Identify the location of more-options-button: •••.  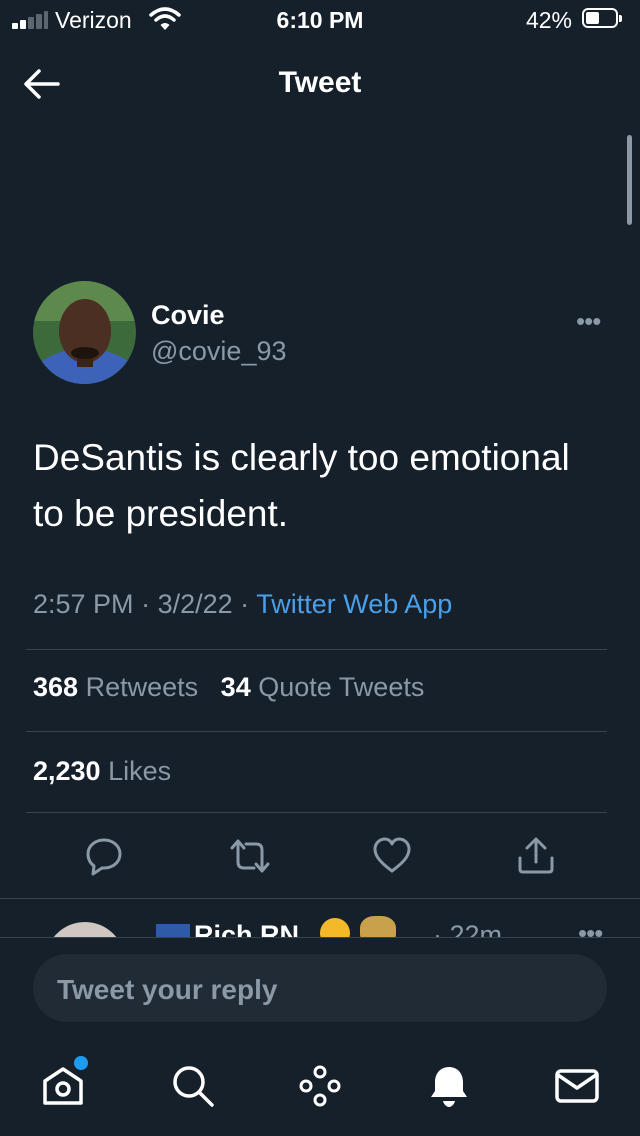
(588, 321).